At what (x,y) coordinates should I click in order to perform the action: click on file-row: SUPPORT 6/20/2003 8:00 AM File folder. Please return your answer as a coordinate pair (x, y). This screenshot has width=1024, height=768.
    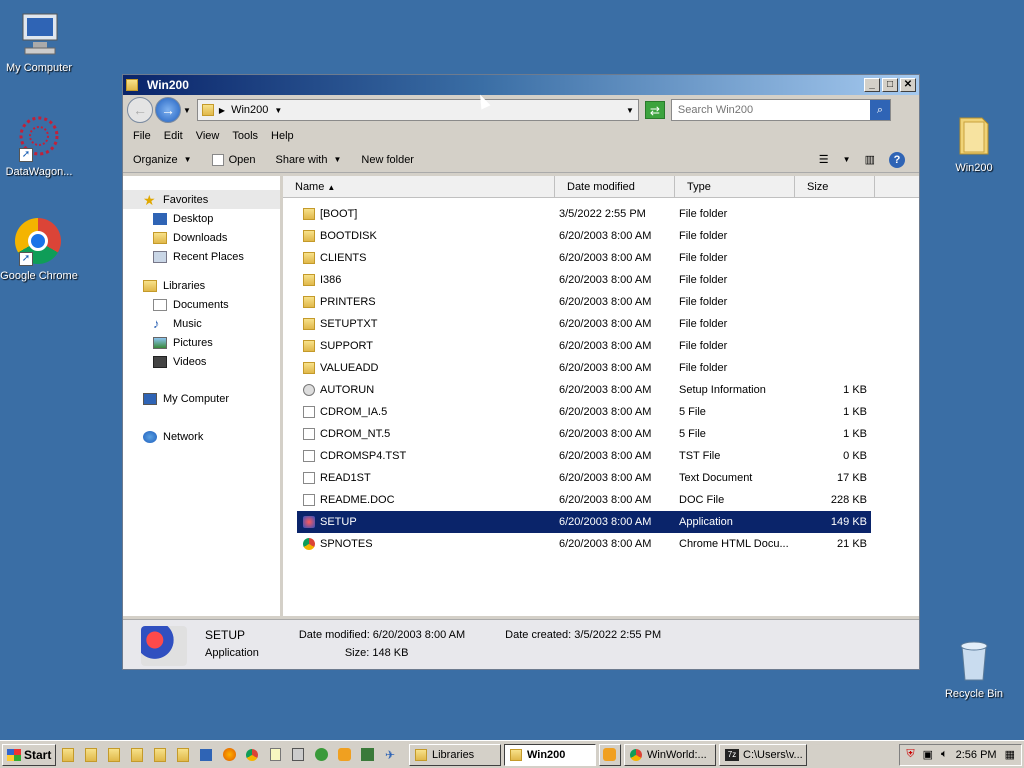
    Looking at the image, I should click on (584, 346).